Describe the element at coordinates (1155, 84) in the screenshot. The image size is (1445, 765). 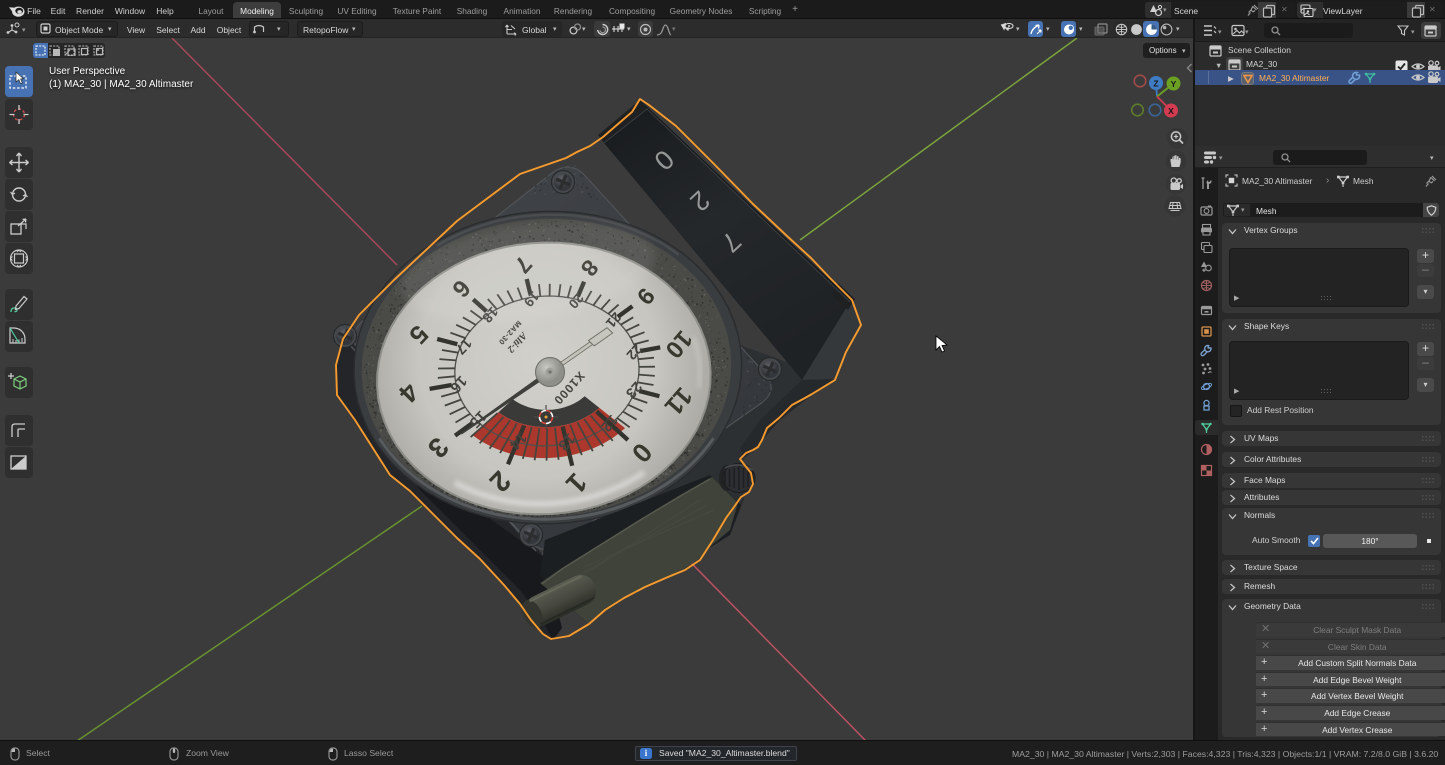
I see `svg-text: Z` at that location.